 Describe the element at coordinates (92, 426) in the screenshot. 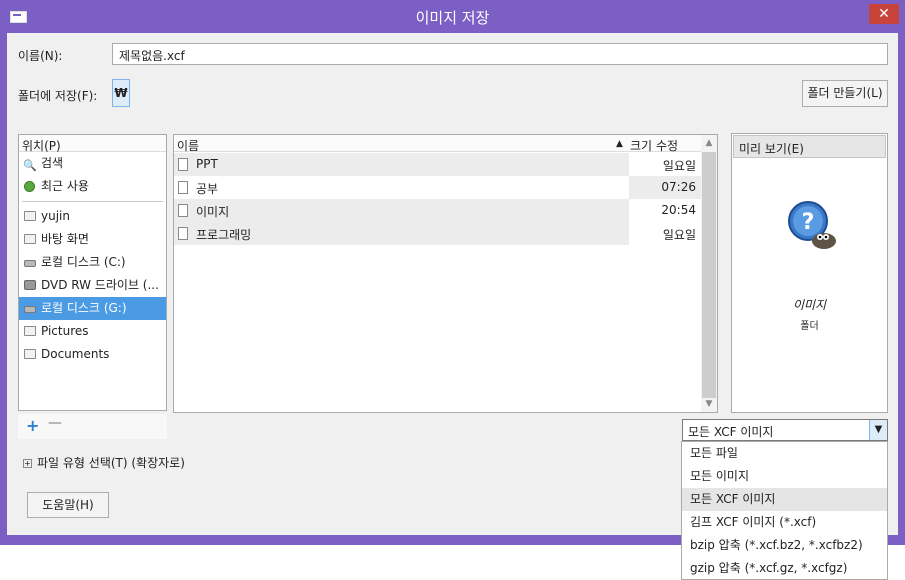

I see `places-actions: + —` at that location.